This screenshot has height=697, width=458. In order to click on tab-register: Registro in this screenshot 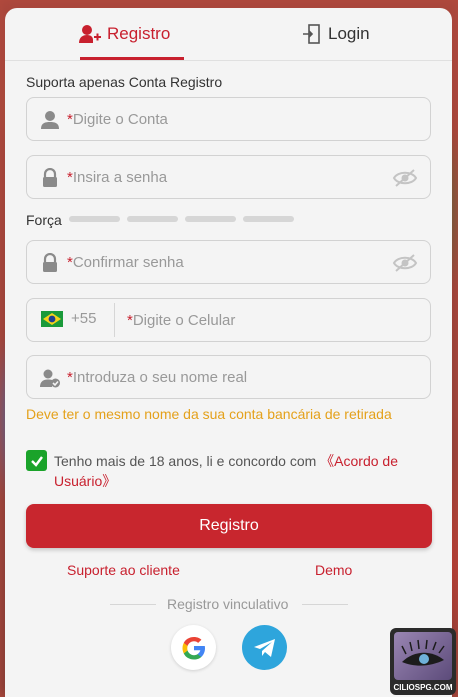, I will do `click(124, 34)`.